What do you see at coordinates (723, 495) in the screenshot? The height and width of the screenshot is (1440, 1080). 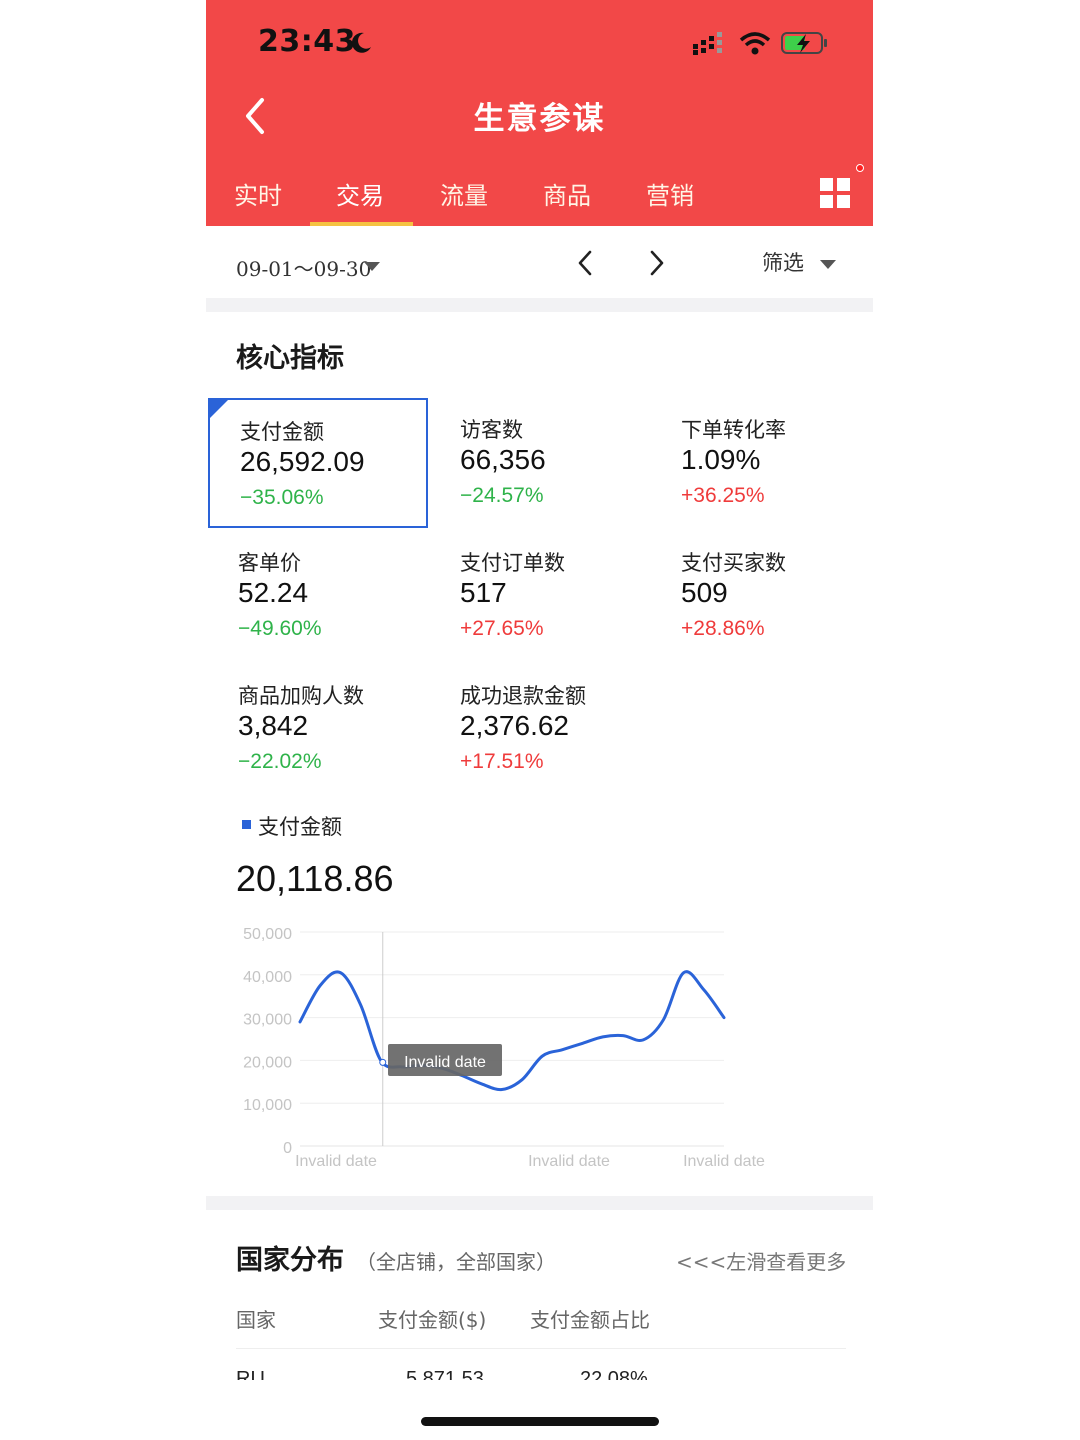 I see `metric-change: +36.25%` at bounding box center [723, 495].